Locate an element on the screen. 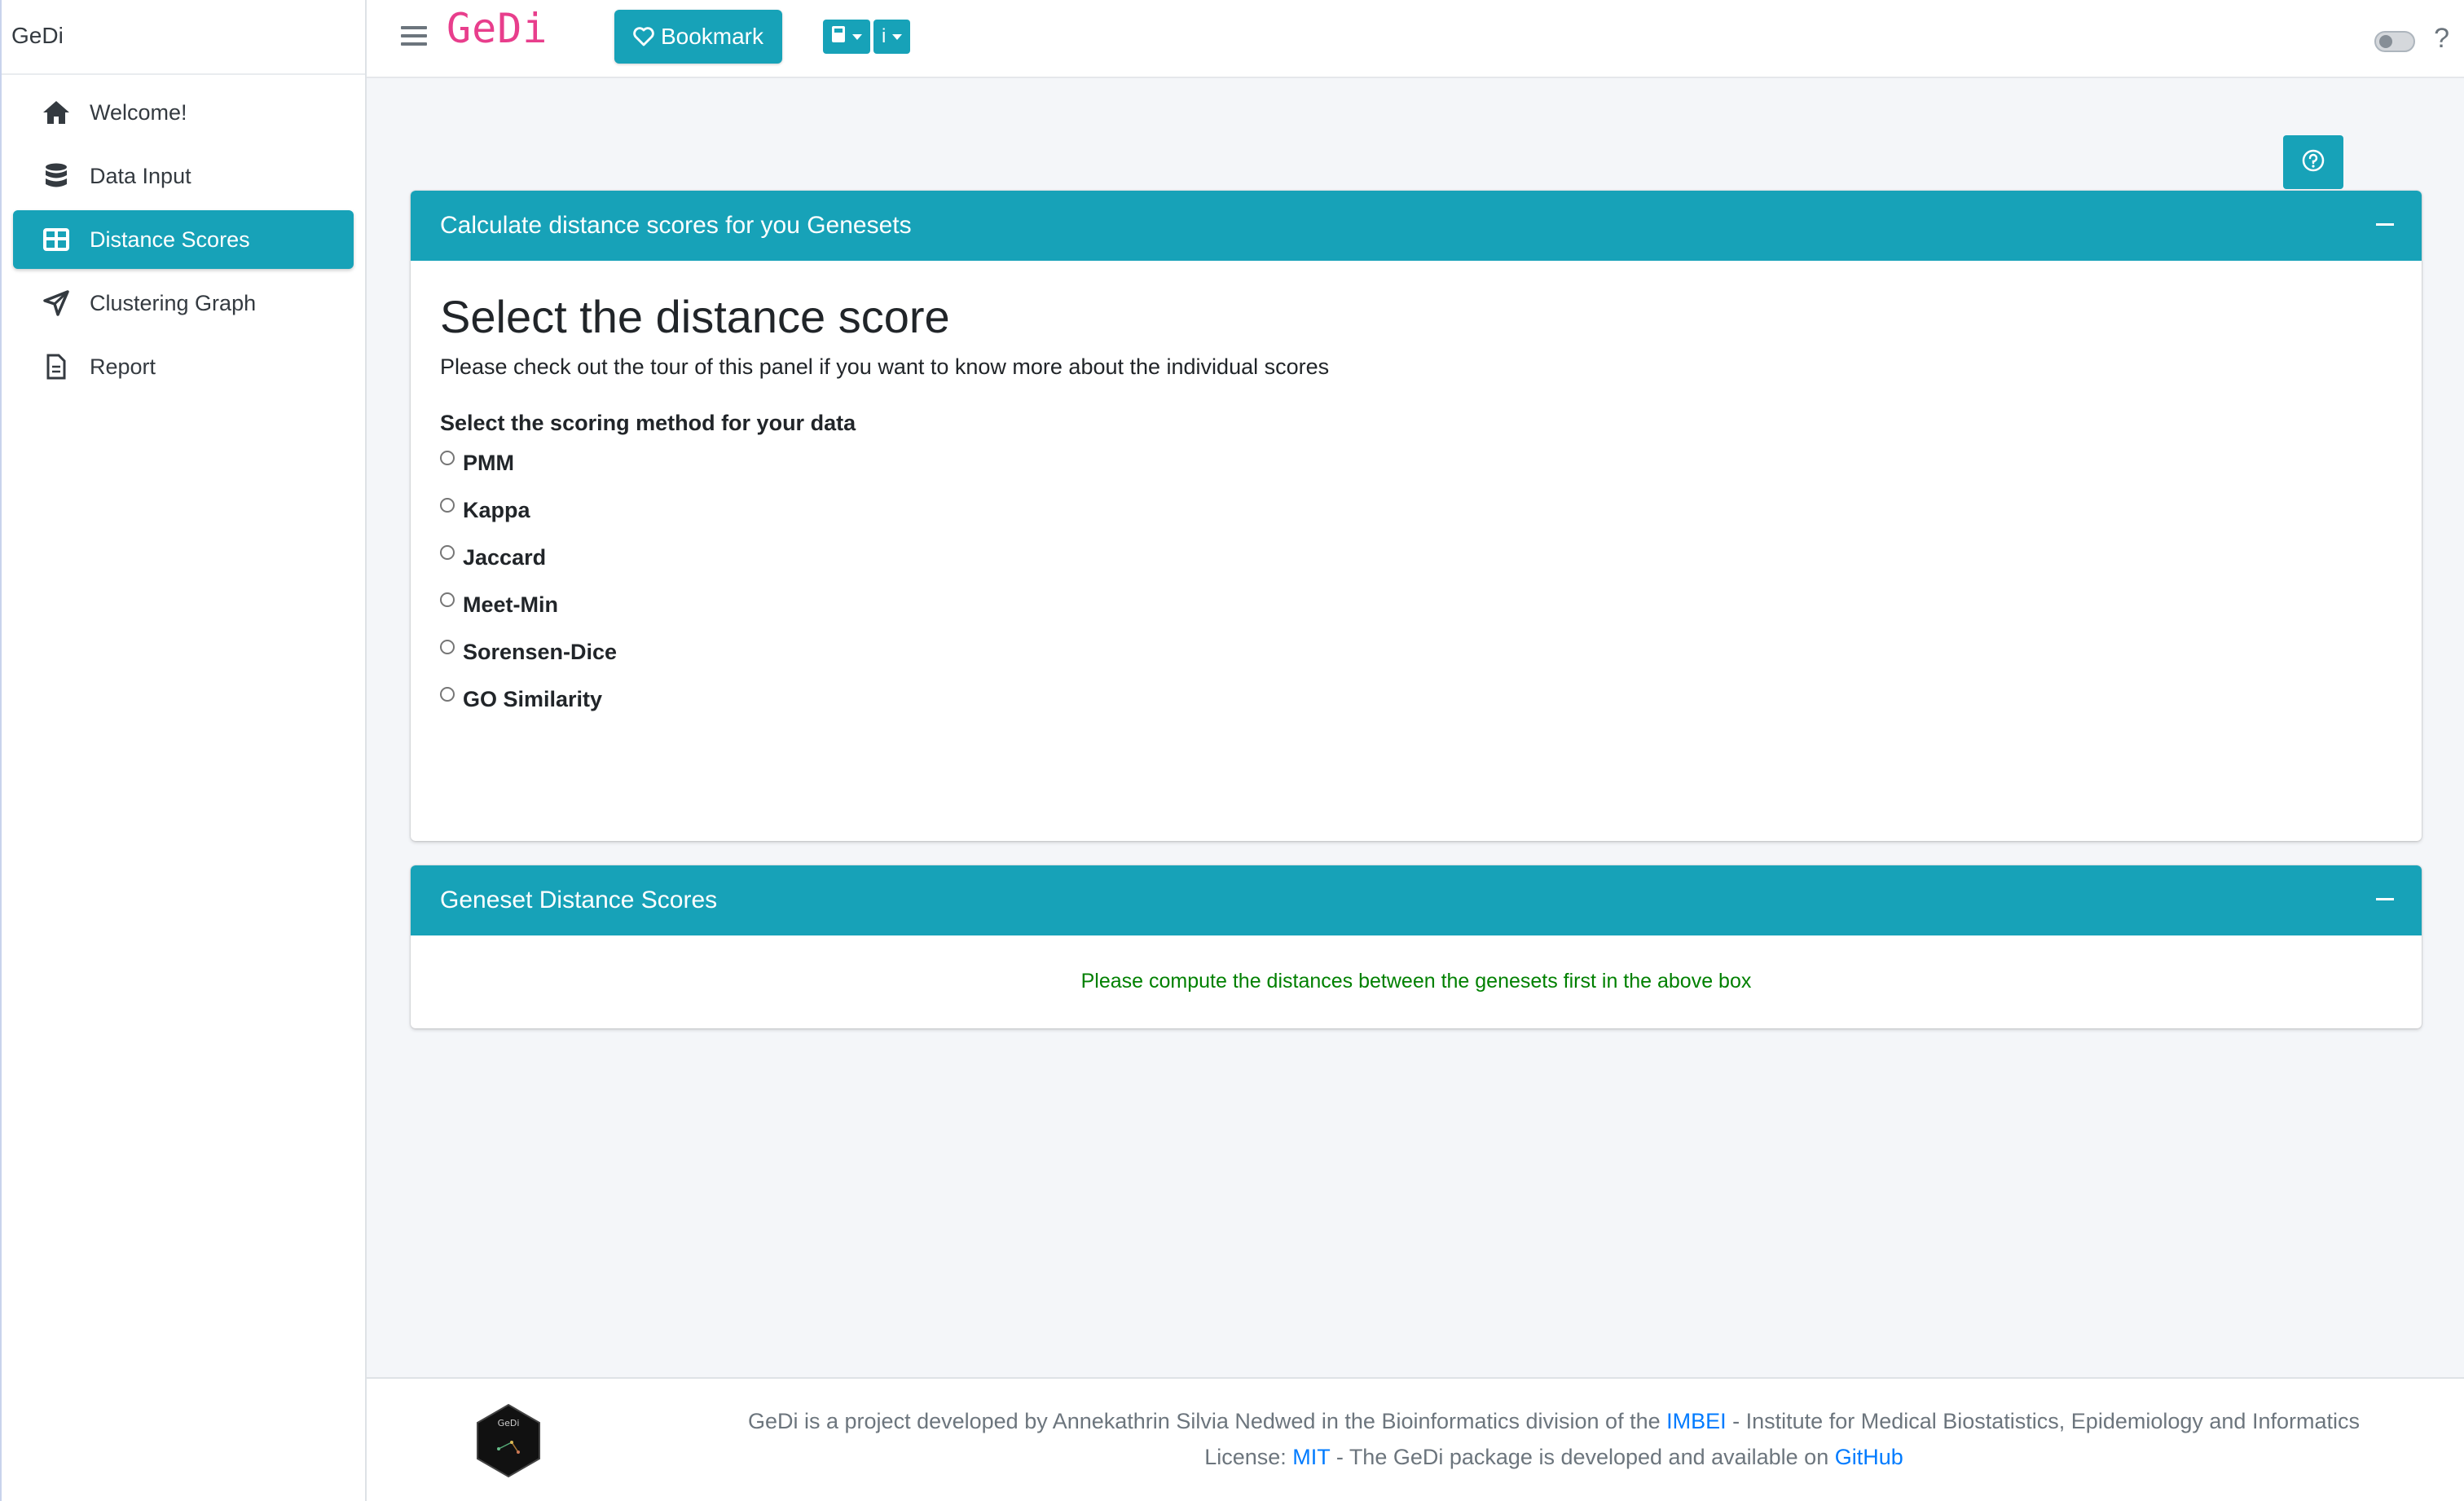 Image resolution: width=2464 pixels, height=1501 pixels. sidebar-item-label: Distance Scores is located at coordinates (170, 240).